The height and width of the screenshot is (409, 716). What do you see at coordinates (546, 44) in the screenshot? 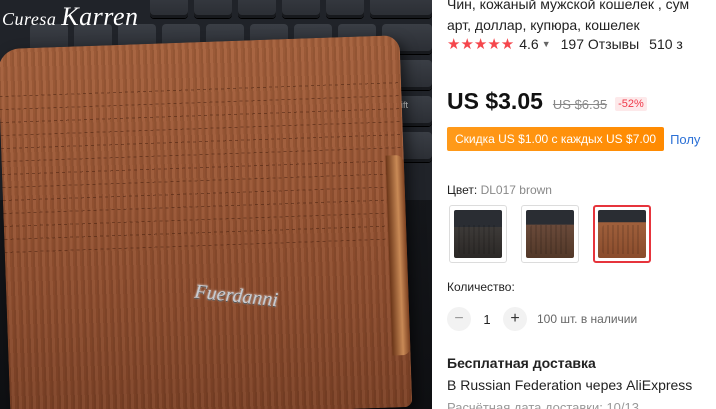
I see `chevron-down-icon: ▼` at bounding box center [546, 44].